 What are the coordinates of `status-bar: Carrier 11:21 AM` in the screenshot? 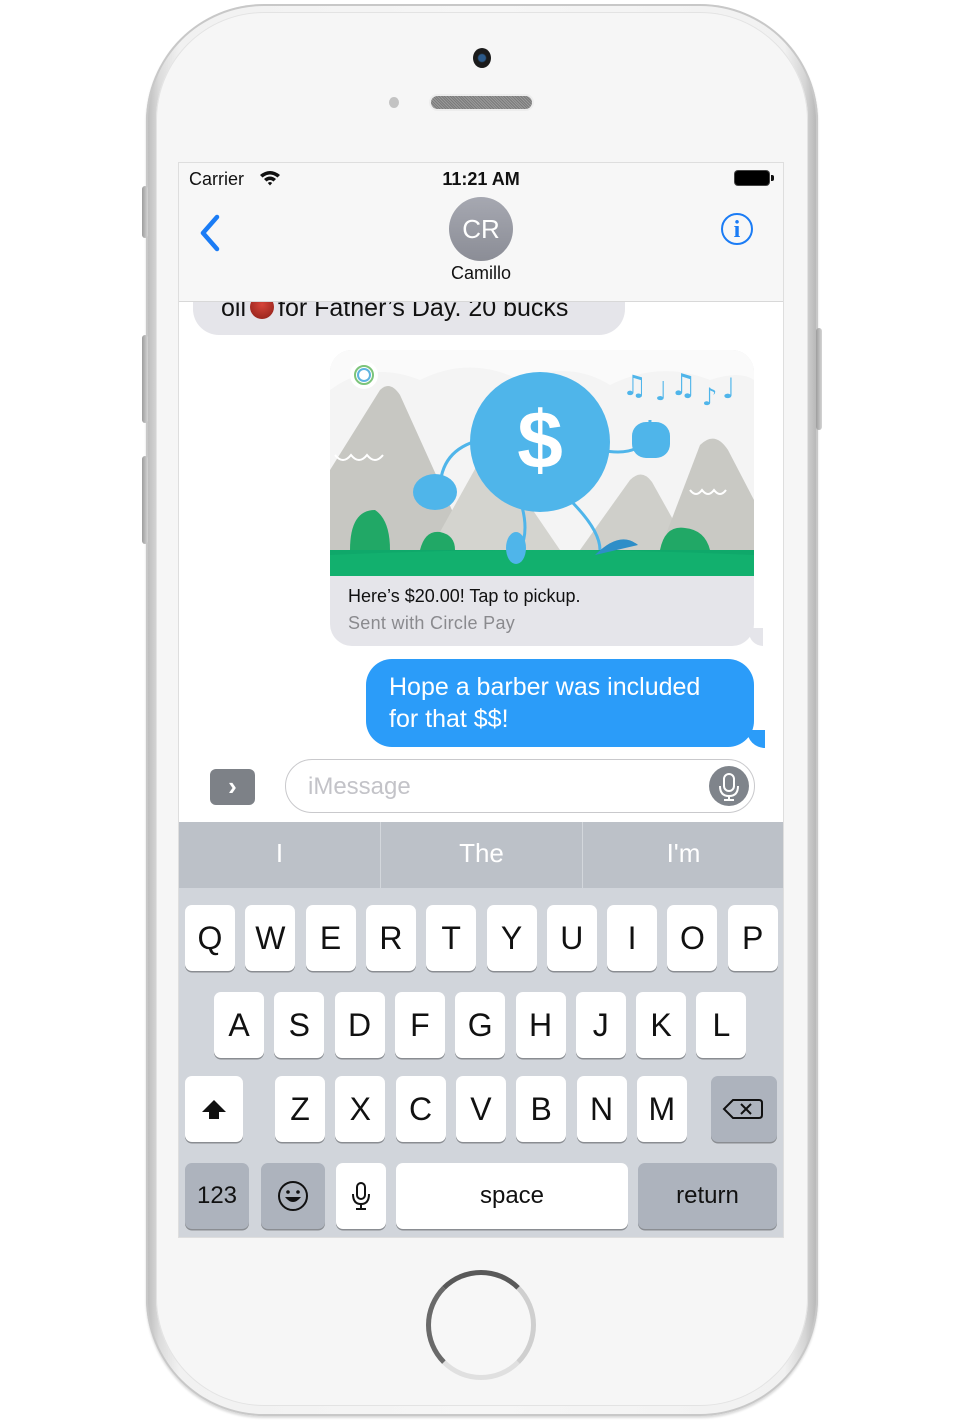 It's located at (481, 178).